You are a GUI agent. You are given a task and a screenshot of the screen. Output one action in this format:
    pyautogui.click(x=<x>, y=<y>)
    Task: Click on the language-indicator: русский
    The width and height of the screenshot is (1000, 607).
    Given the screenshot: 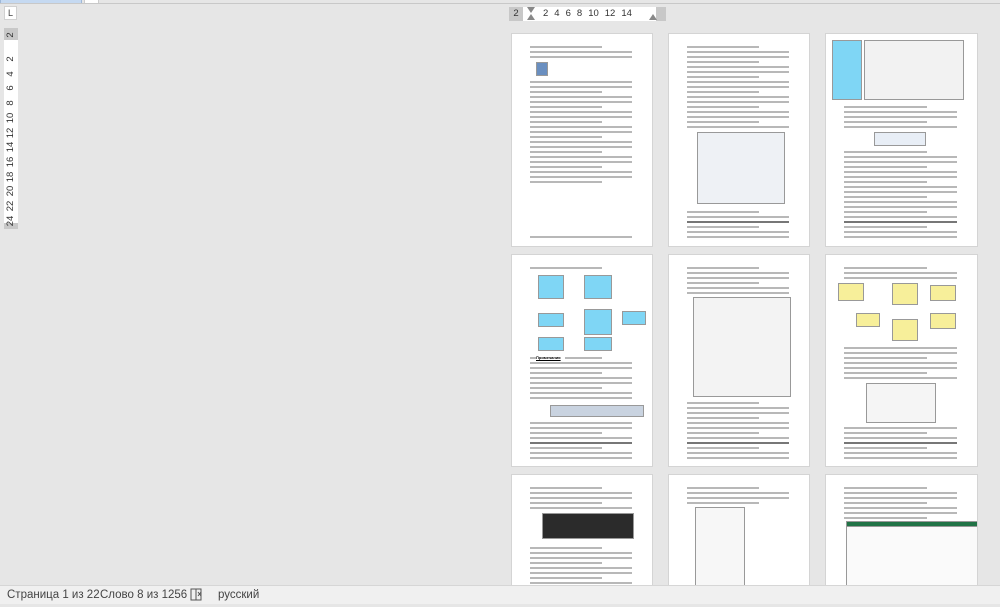 What is the action you would take?
    pyautogui.click(x=238, y=595)
    